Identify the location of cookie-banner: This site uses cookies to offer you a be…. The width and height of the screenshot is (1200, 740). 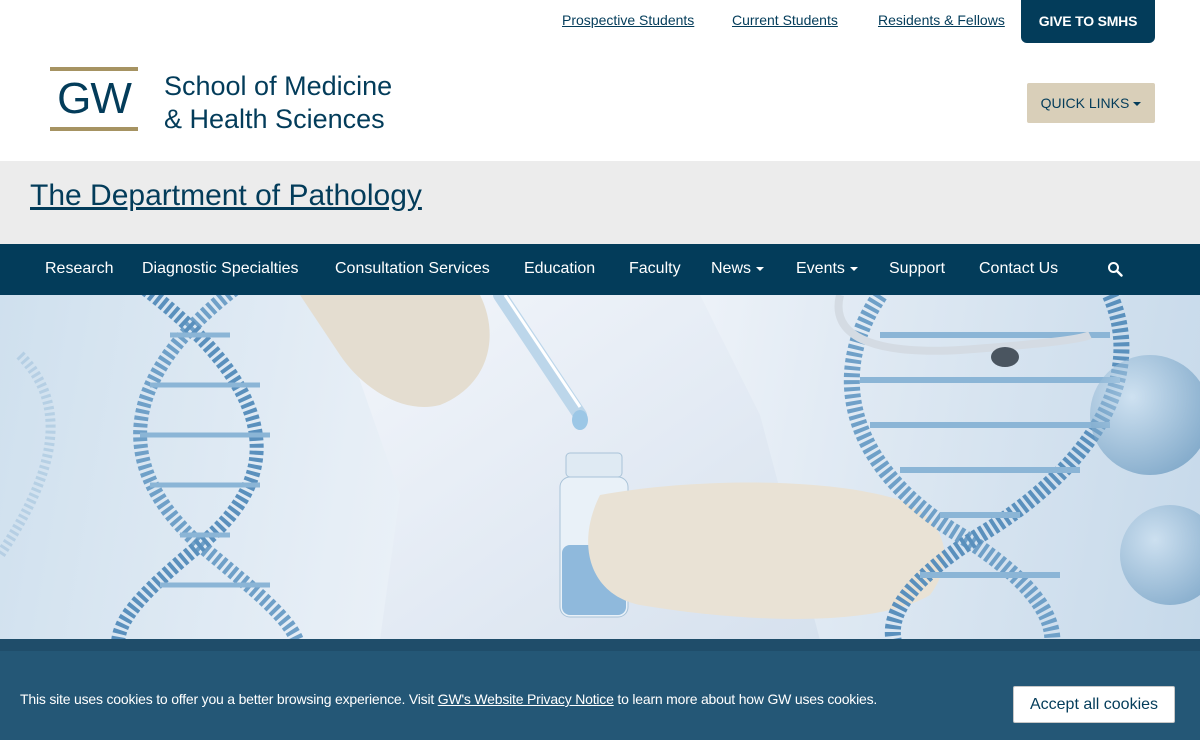
(600, 689).